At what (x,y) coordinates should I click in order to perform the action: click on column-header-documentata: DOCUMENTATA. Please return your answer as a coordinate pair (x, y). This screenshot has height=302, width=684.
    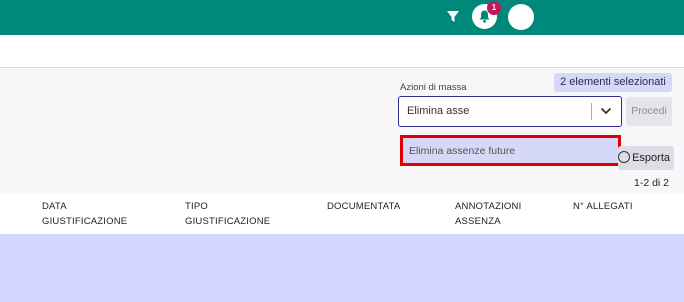
    Looking at the image, I should click on (363, 206).